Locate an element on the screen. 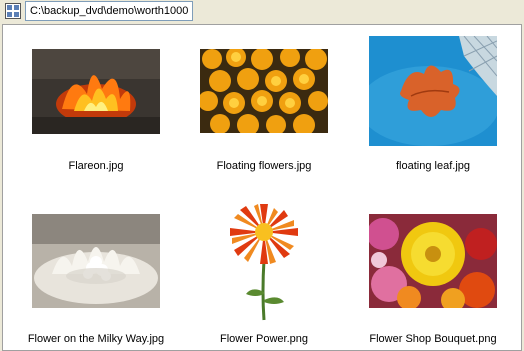 This screenshot has height=351, width=524. thumbnail-item: Flower Shop Bouquet.png is located at coordinates (433, 271).